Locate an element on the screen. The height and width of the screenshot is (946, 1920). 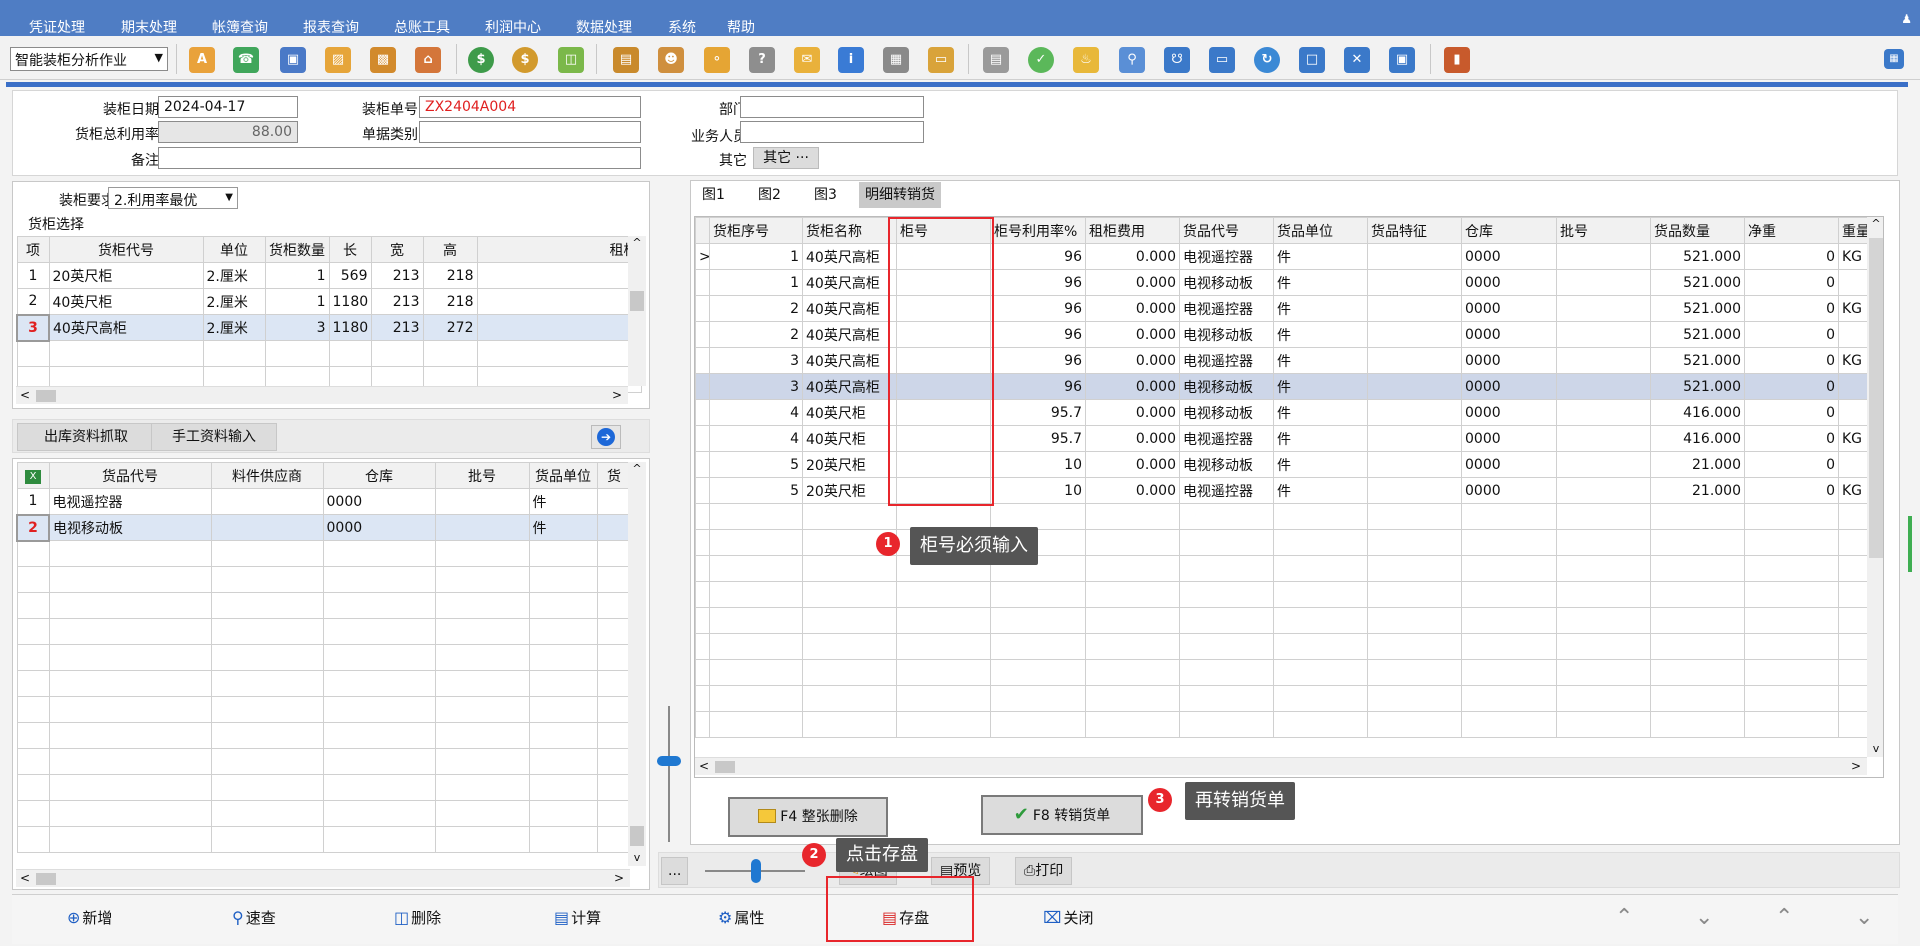
tab-chart1: 图1 is located at coordinates (713, 195).